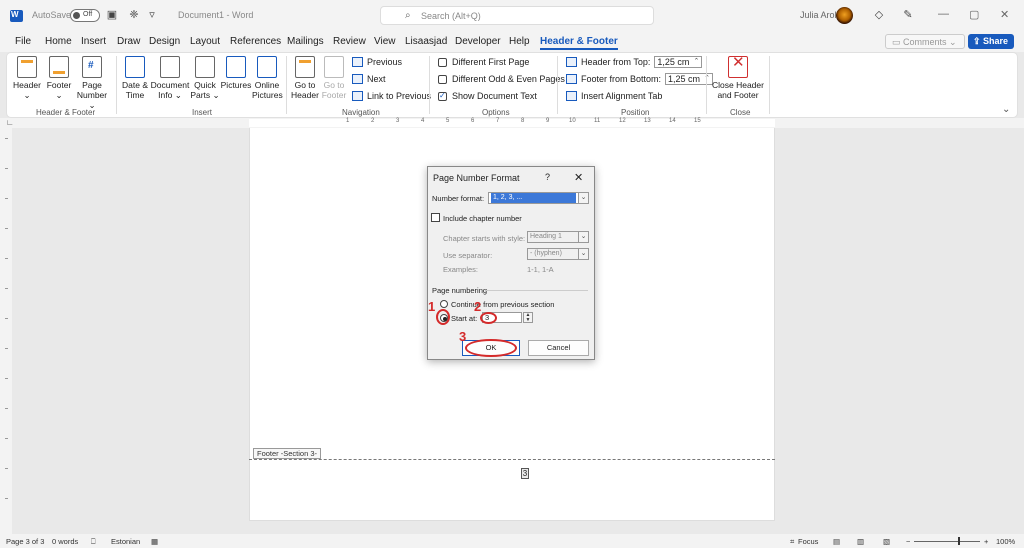 The height and width of the screenshot is (548, 1024). What do you see at coordinates (473, 121) in the screenshot?
I see `ruler-number: 6` at bounding box center [473, 121].